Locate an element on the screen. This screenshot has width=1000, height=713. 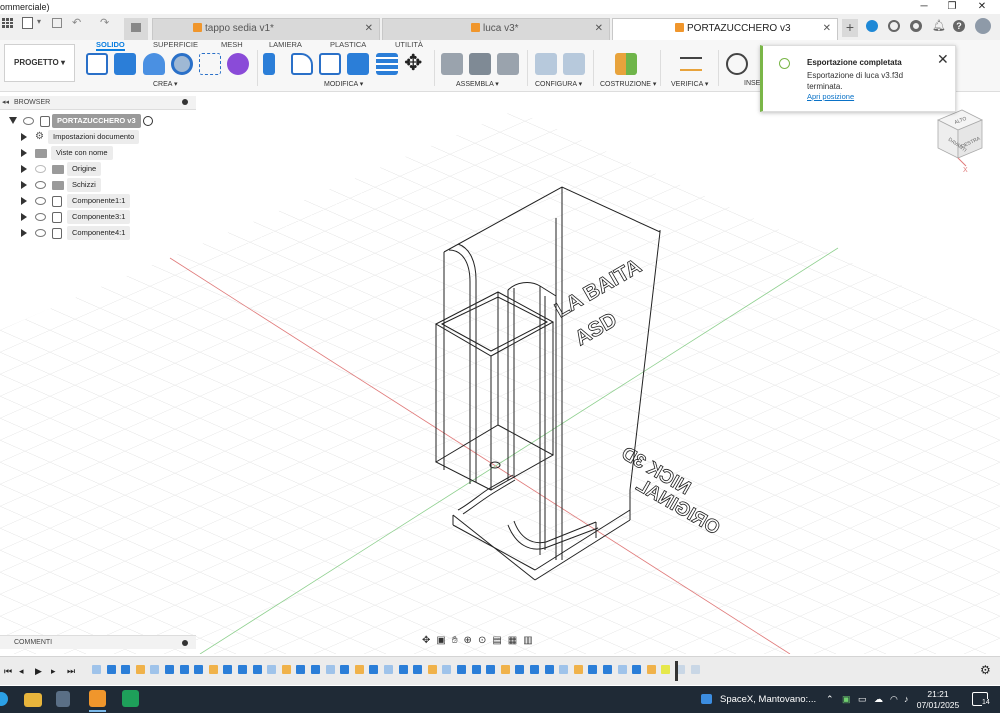
pan-icon: ✋︎ is located at coordinates (455, 642).